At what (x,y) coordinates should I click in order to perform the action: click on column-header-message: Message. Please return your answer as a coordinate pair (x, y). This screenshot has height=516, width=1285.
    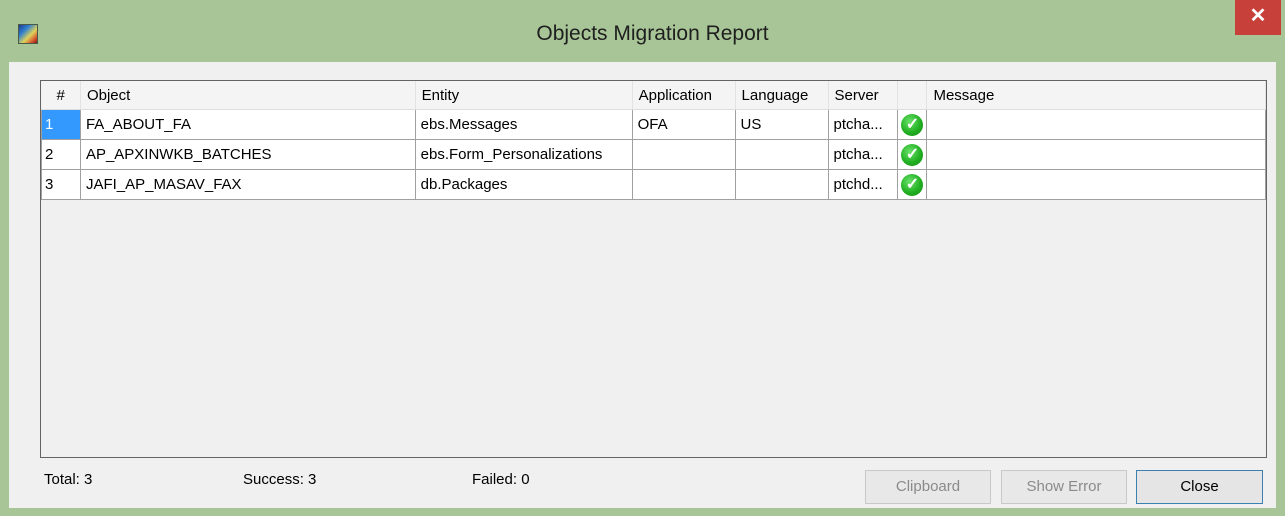
    Looking at the image, I should click on (1096, 95).